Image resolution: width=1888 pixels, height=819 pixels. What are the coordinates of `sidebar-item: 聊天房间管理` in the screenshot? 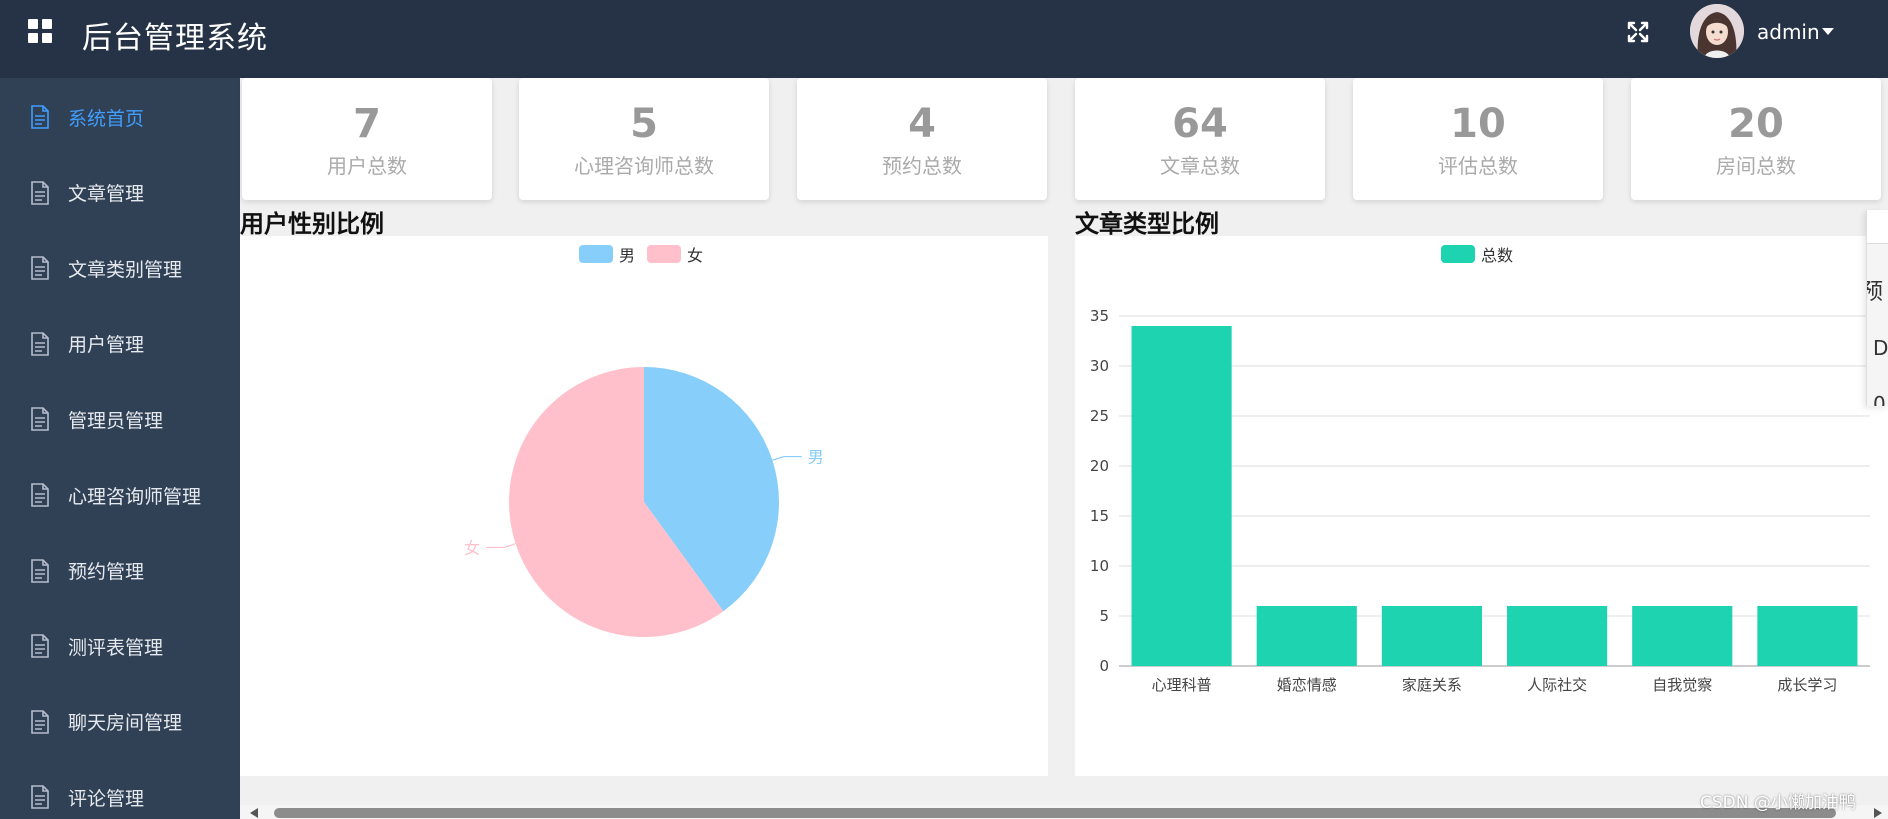 It's located at (120, 722).